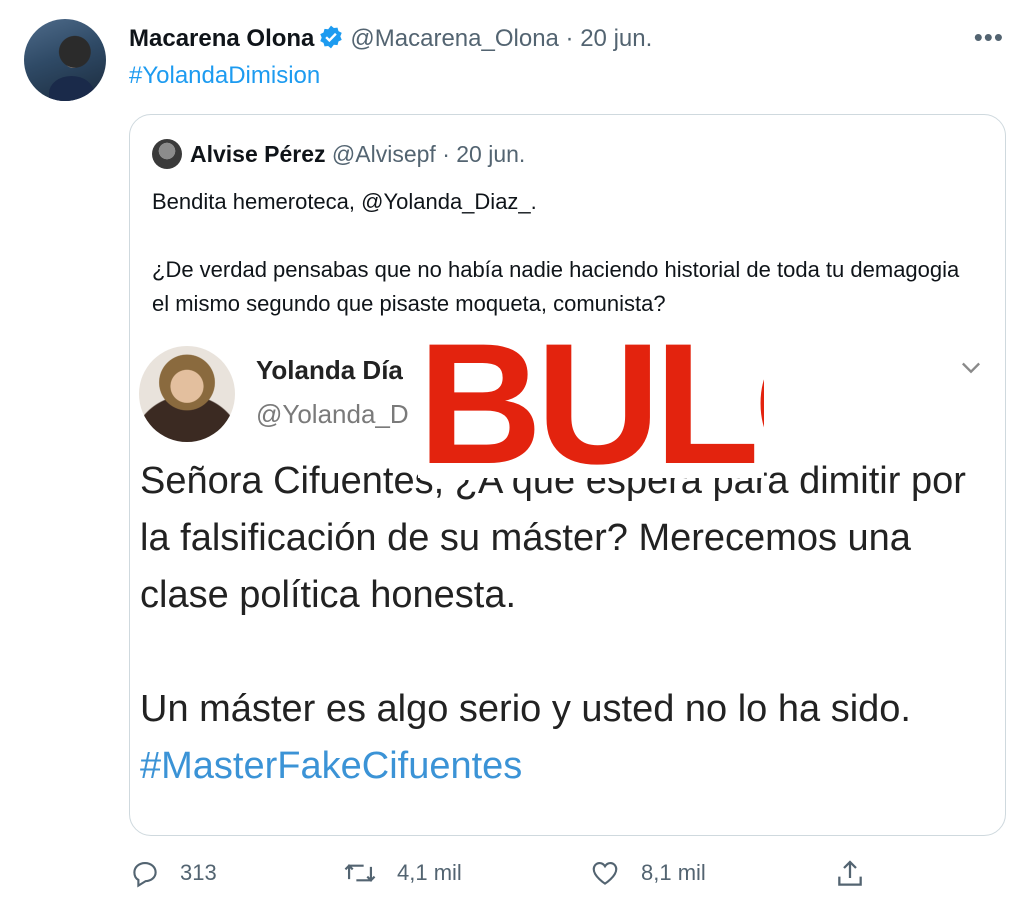 The width and height of the screenshot is (1024, 908). I want to click on retweet-count: 4,1 mil, so click(429, 872).